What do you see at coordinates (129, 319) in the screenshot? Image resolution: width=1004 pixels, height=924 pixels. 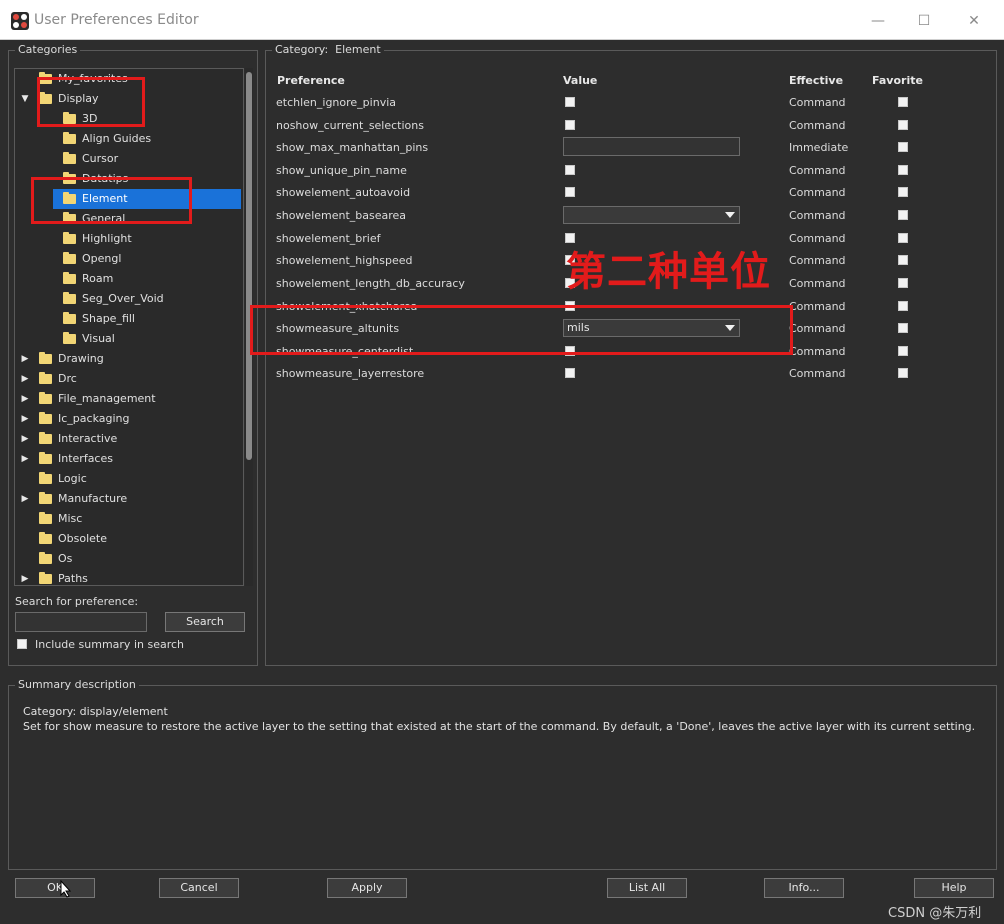 I see `tree-item: Shape_fill` at bounding box center [129, 319].